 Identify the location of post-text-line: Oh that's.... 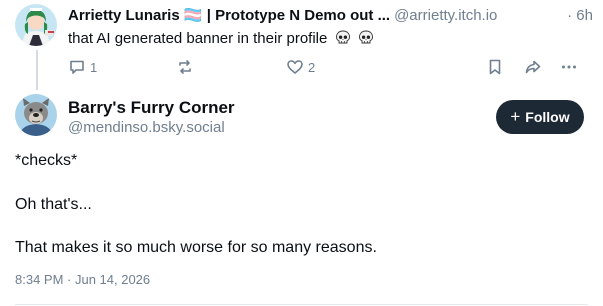
(53, 204).